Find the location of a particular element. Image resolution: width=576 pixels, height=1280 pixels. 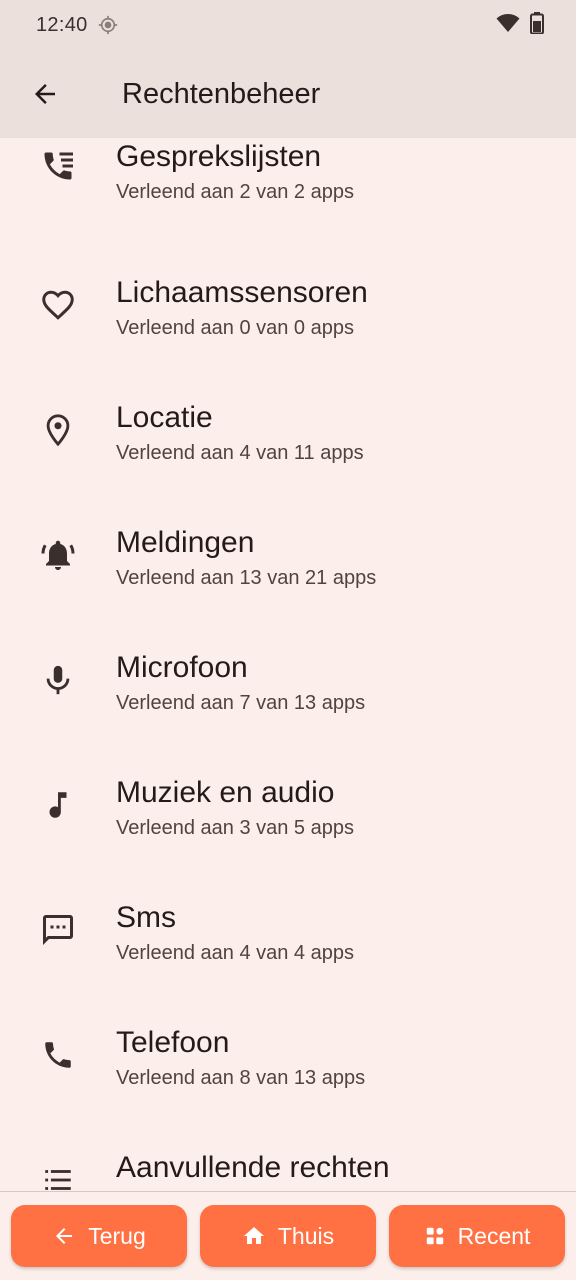

sms-icon is located at coordinates (58, 930).